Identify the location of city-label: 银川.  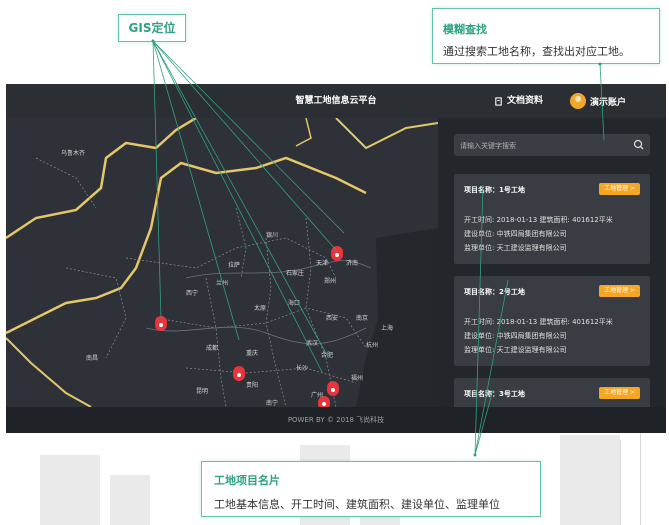
(272, 235).